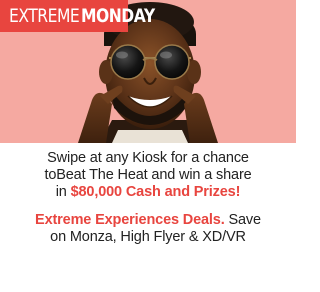 Image resolution: width=320 pixels, height=292 pixels. I want to click on title-word-monday: MONDAY, so click(117, 16).